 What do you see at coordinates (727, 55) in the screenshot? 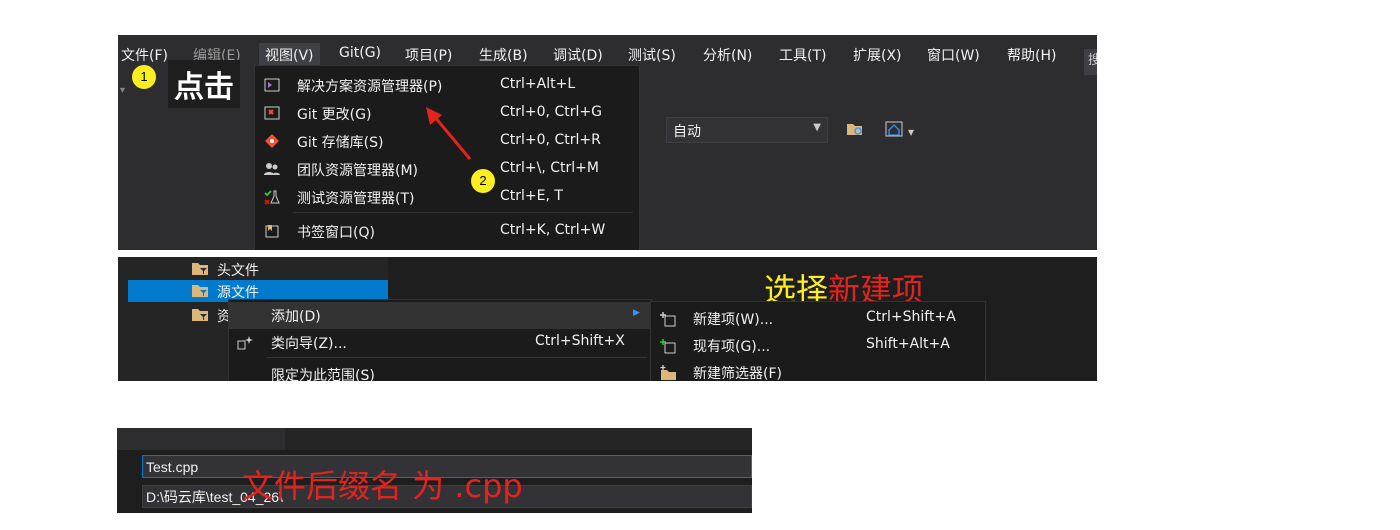
I see `menu-analyze: 分析(N)` at bounding box center [727, 55].